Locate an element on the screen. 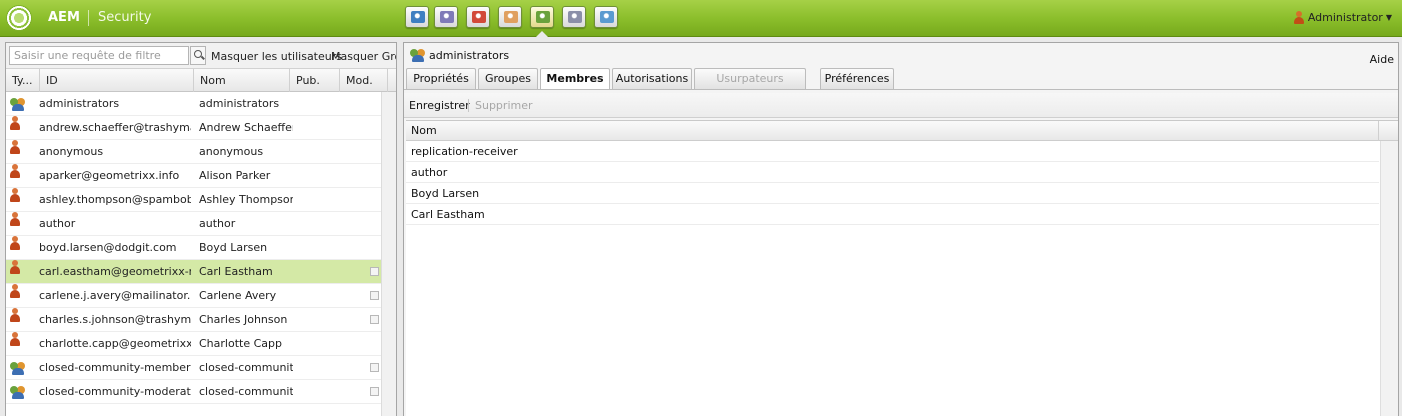 The width and height of the screenshot is (1402, 416). members-toolbar: Enregistrer Supprimer is located at coordinates (901, 105).